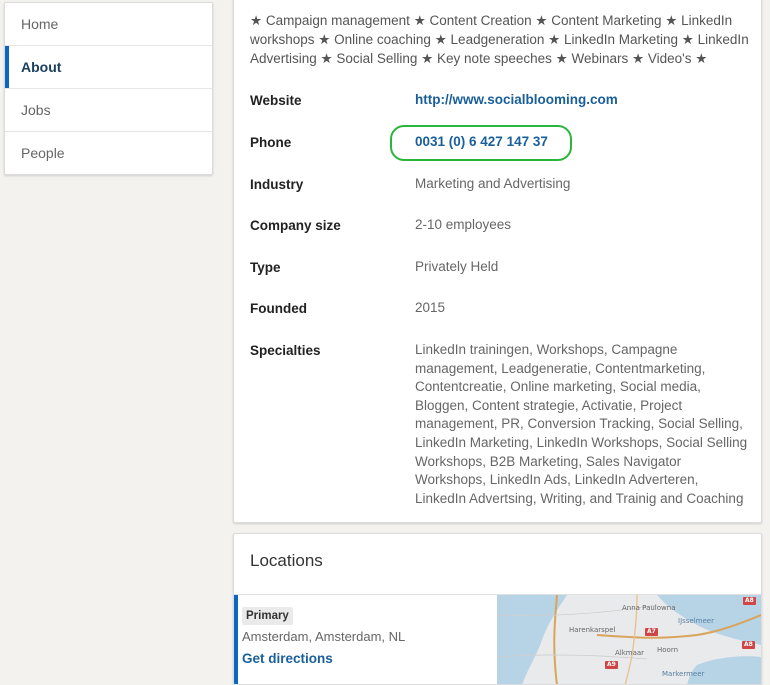 The height and width of the screenshot is (685, 770). I want to click on map-label-hoorn: Hoorn, so click(668, 650).